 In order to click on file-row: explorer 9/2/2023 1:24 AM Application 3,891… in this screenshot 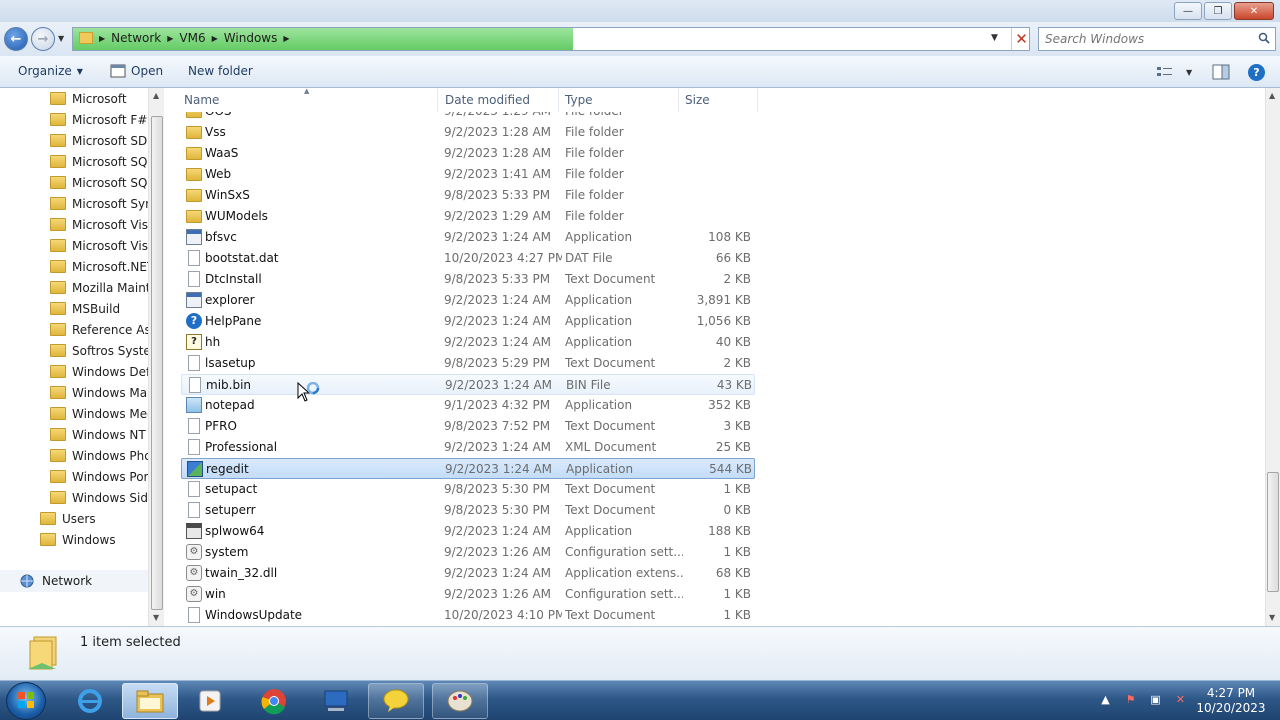, I will do `click(468, 300)`.